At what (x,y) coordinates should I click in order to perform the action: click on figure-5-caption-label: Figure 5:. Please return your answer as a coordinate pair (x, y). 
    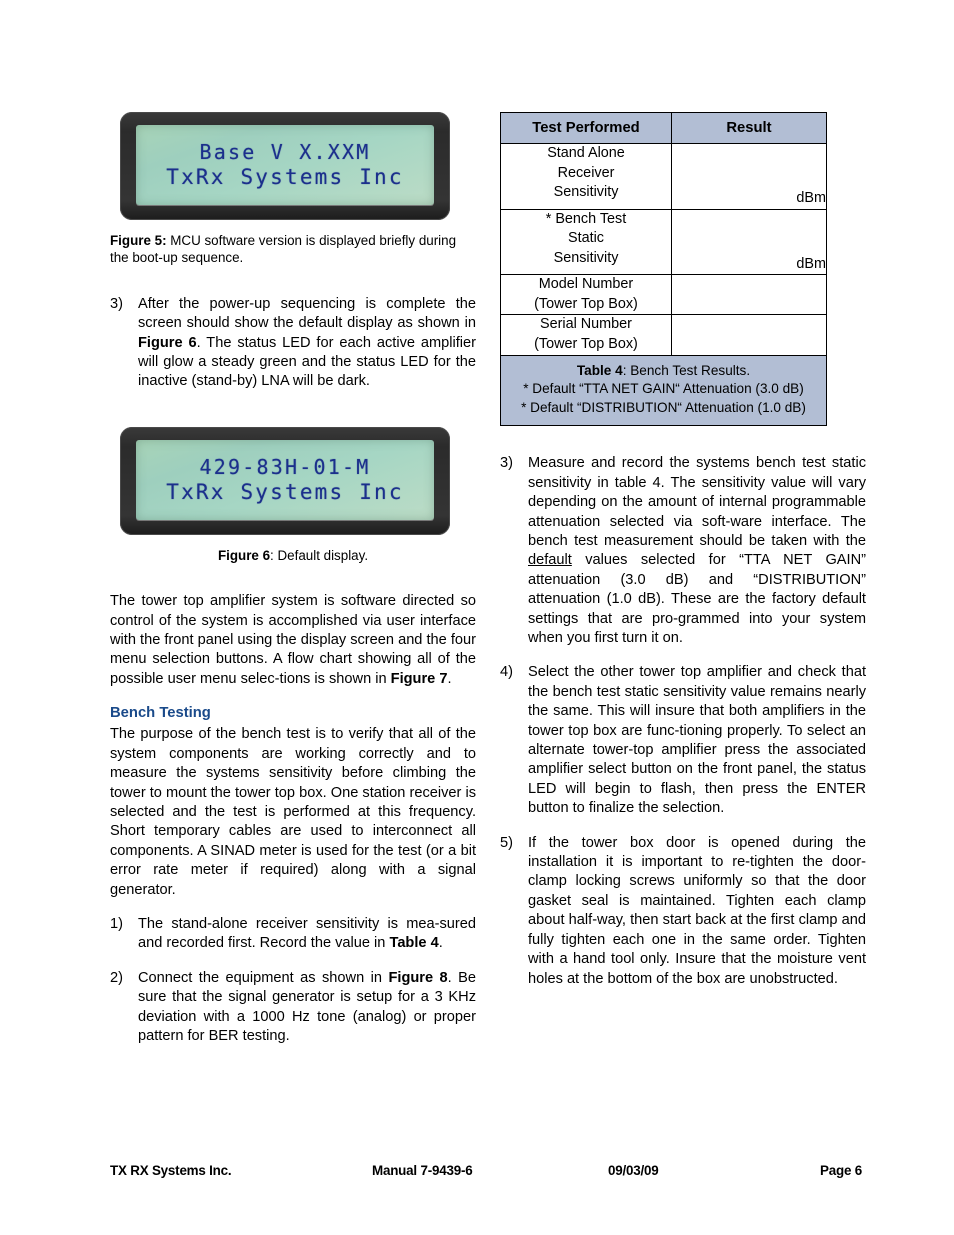
    Looking at the image, I should click on (138, 240).